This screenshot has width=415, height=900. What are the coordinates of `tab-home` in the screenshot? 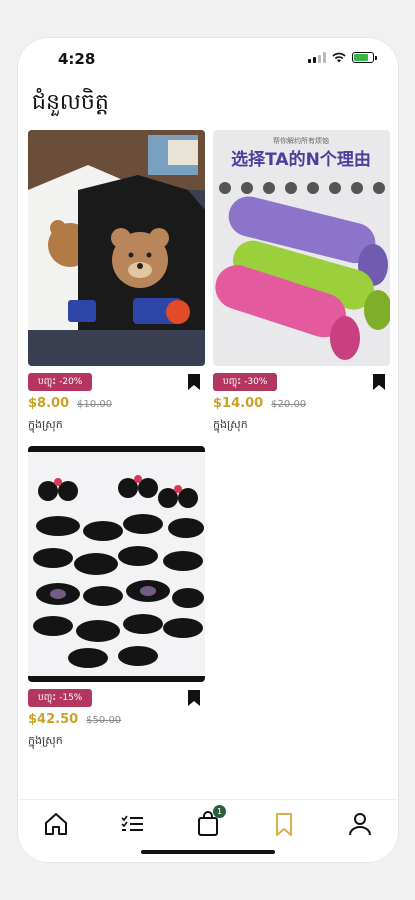 It's located at (57, 824).